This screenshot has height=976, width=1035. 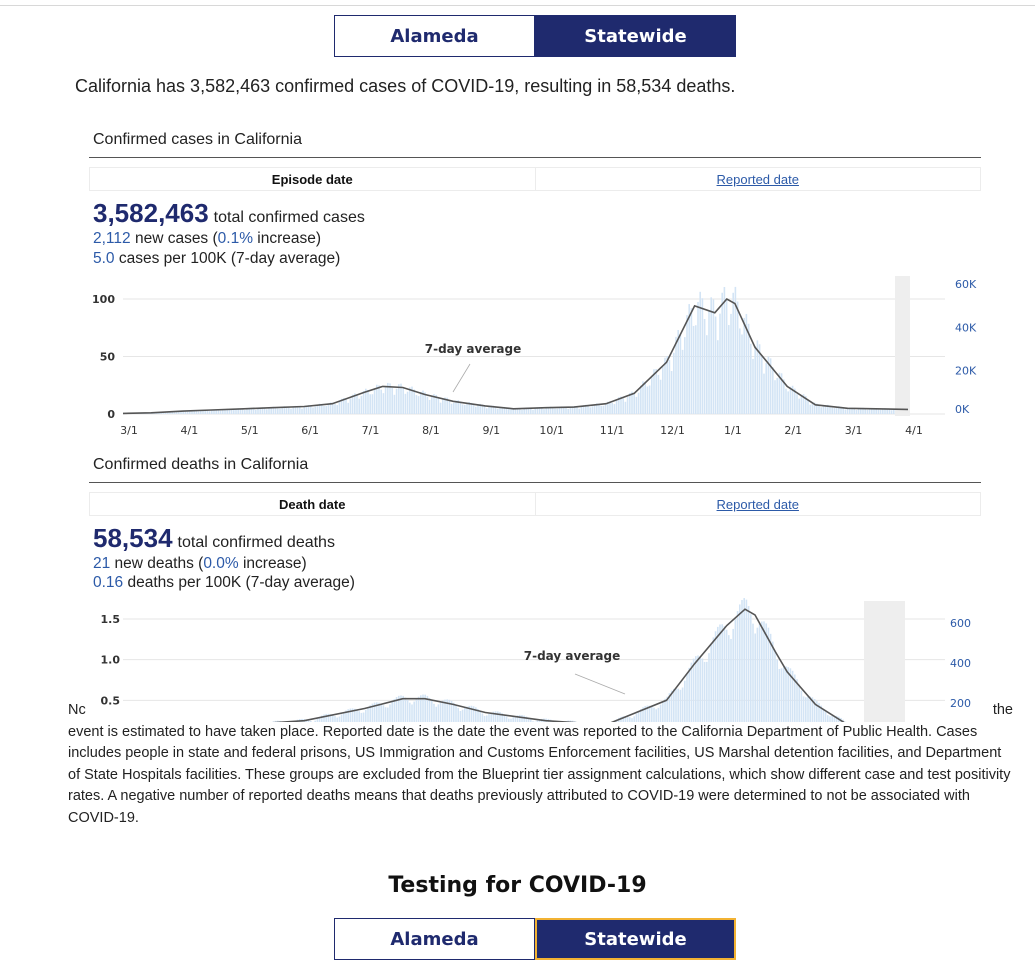 What do you see at coordinates (535, 157) in the screenshot?
I see `cases-section-rule` at bounding box center [535, 157].